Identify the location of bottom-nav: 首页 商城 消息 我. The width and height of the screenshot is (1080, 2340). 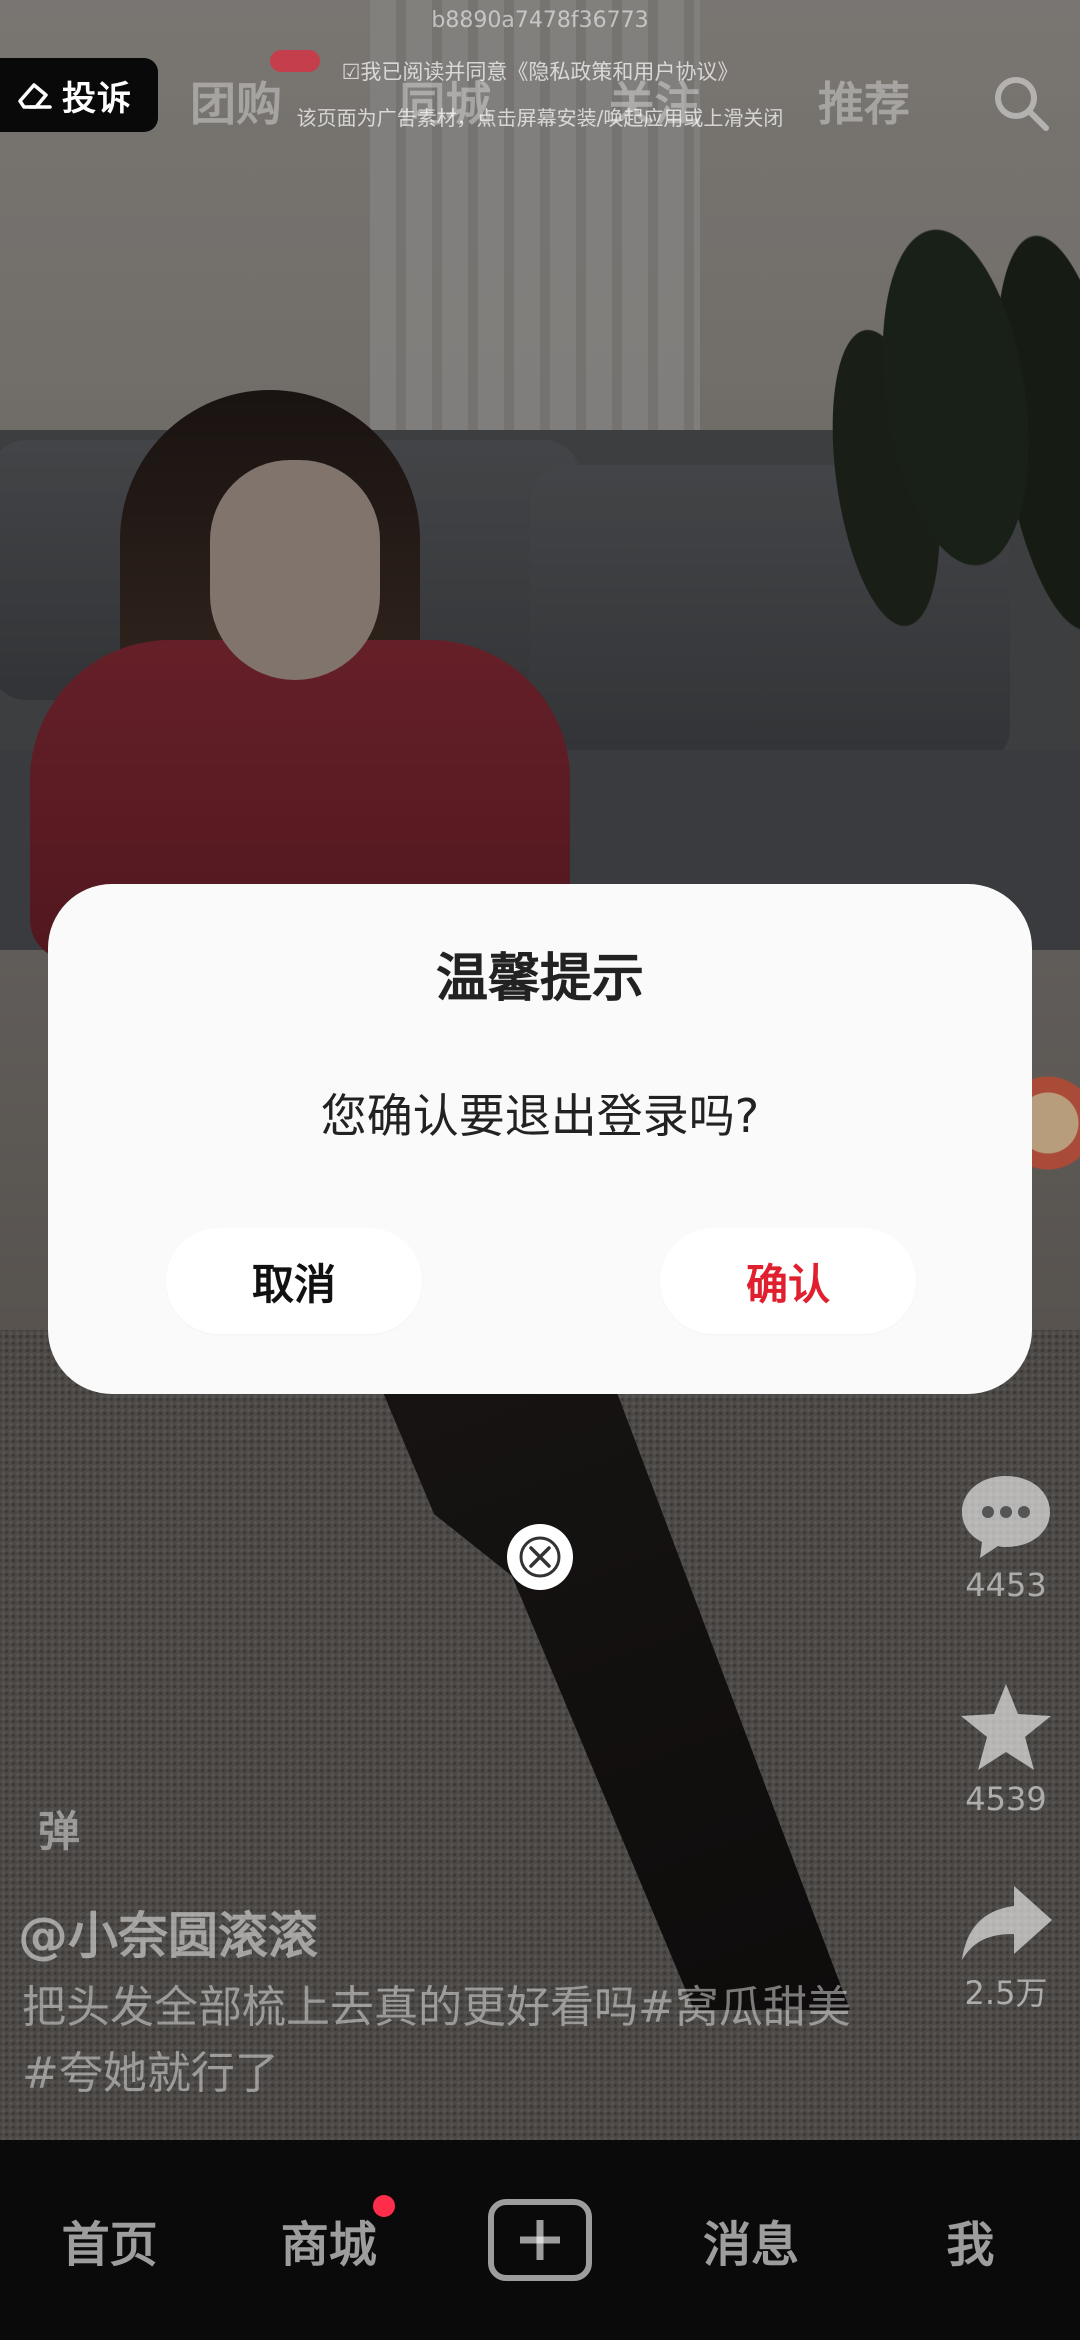
(540, 2240).